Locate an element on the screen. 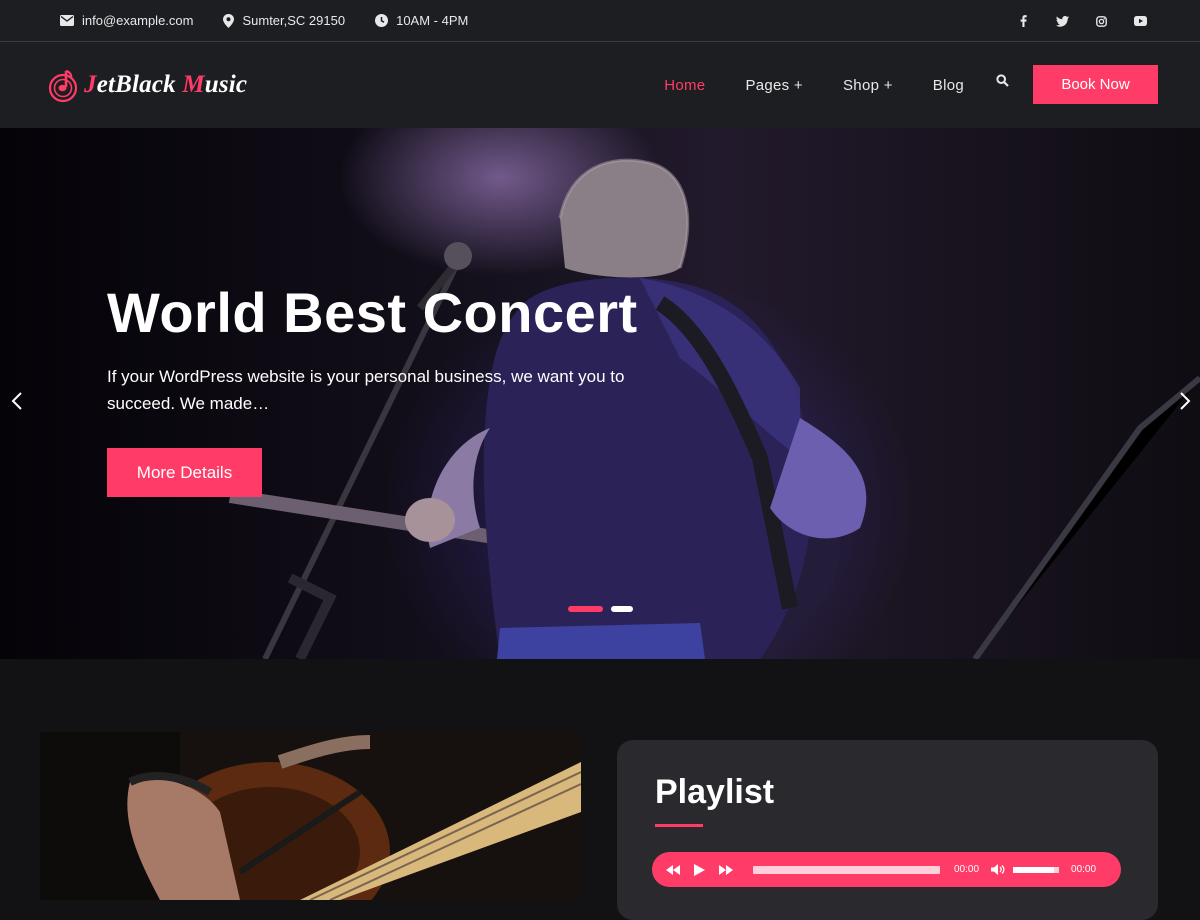 The height and width of the screenshot is (920, 1200). music-note-logo-icon is located at coordinates (63, 86).